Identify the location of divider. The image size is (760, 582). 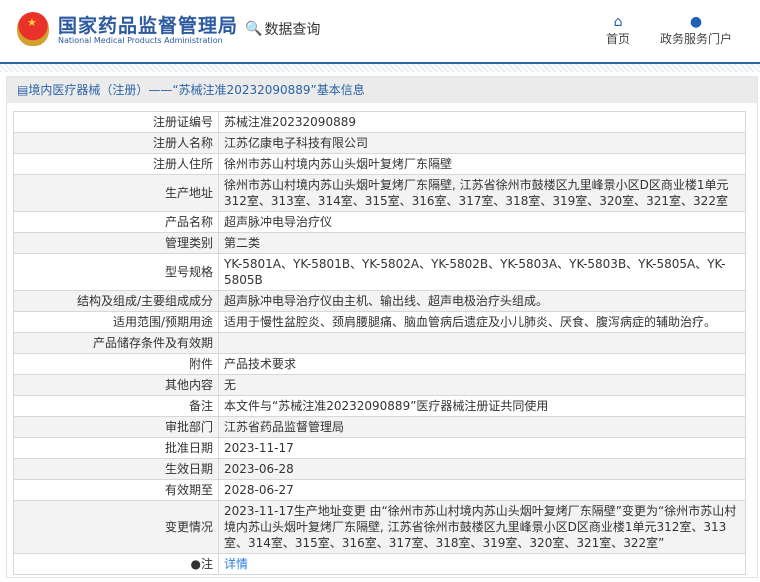
(380, 68).